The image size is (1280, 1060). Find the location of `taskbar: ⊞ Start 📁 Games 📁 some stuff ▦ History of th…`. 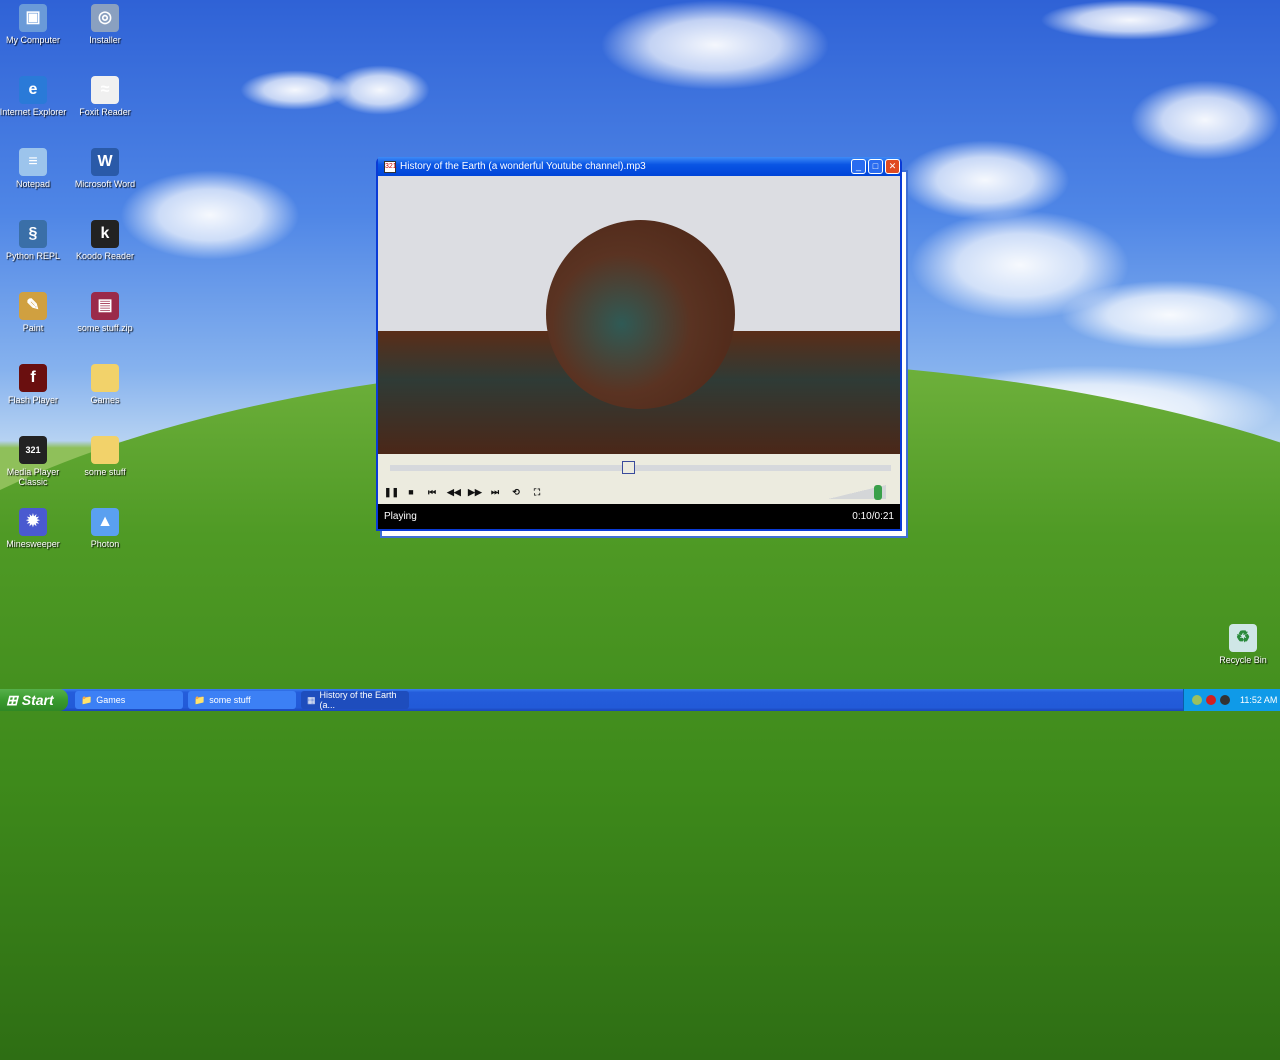

taskbar: ⊞ Start 📁 Games 📁 some stuff ▦ History of th… is located at coordinates (640, 700).